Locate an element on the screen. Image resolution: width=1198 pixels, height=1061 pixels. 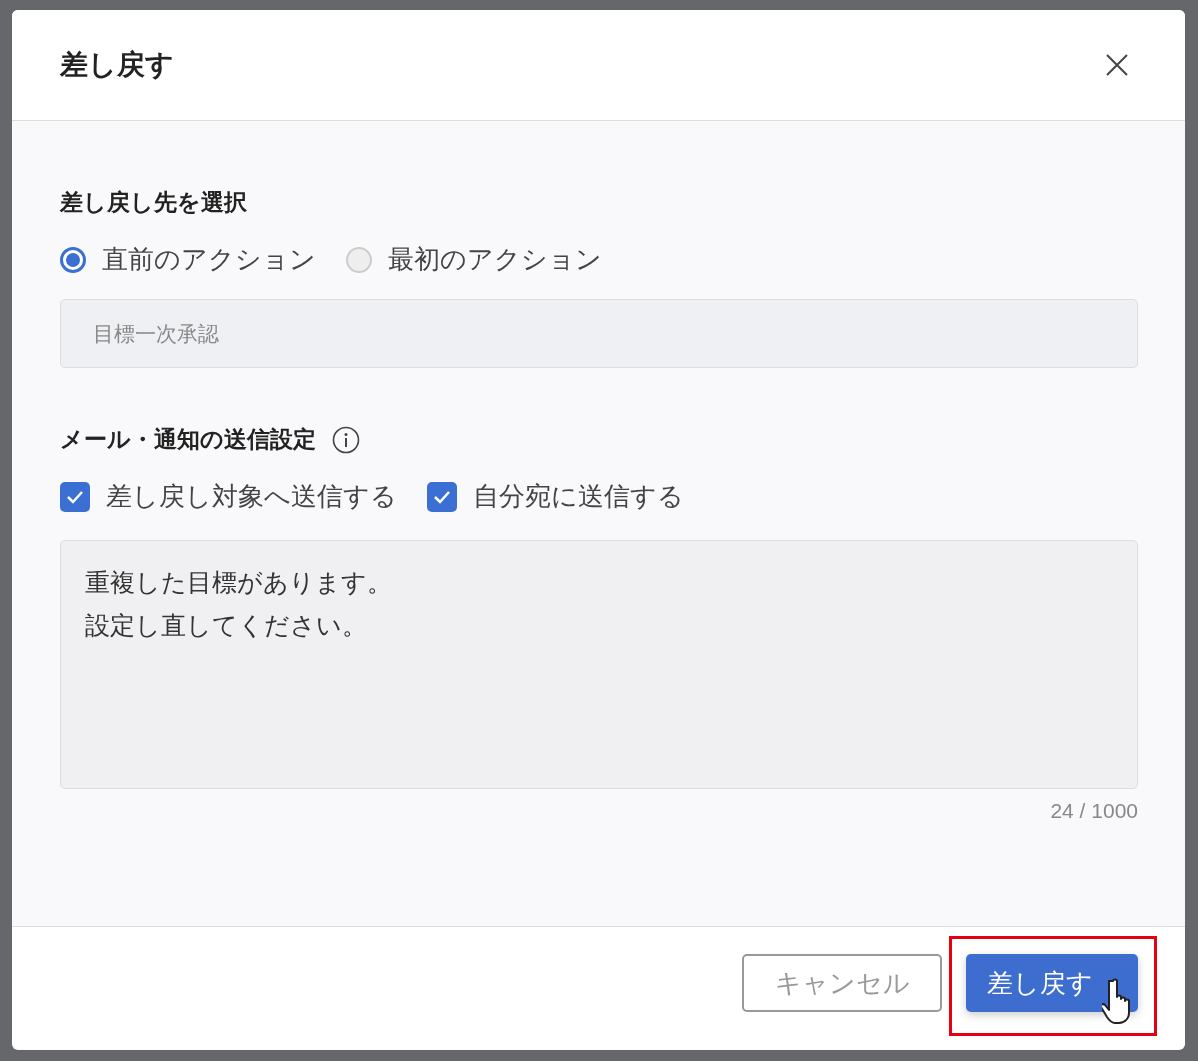
section-heading: 差し戻し先を選択 is located at coordinates (154, 202).